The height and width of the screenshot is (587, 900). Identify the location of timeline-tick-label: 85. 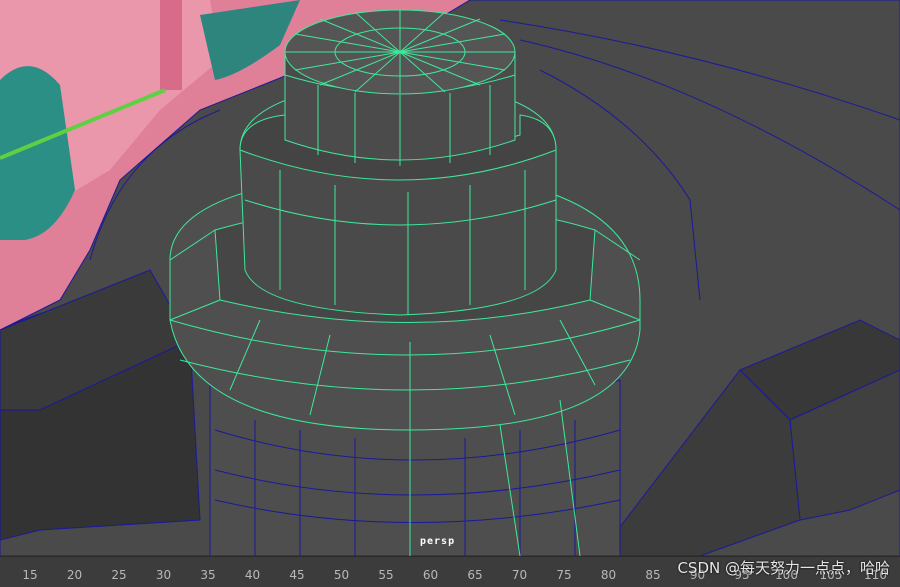
(653, 575).